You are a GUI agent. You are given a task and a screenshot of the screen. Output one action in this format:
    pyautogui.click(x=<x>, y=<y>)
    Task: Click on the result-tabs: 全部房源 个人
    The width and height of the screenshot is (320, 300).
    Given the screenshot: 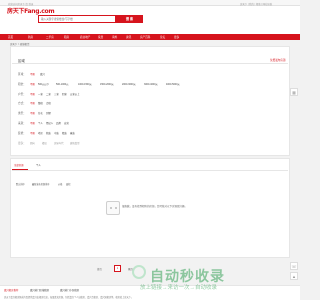 What is the action you would take?
    pyautogui.click(x=150, y=166)
    